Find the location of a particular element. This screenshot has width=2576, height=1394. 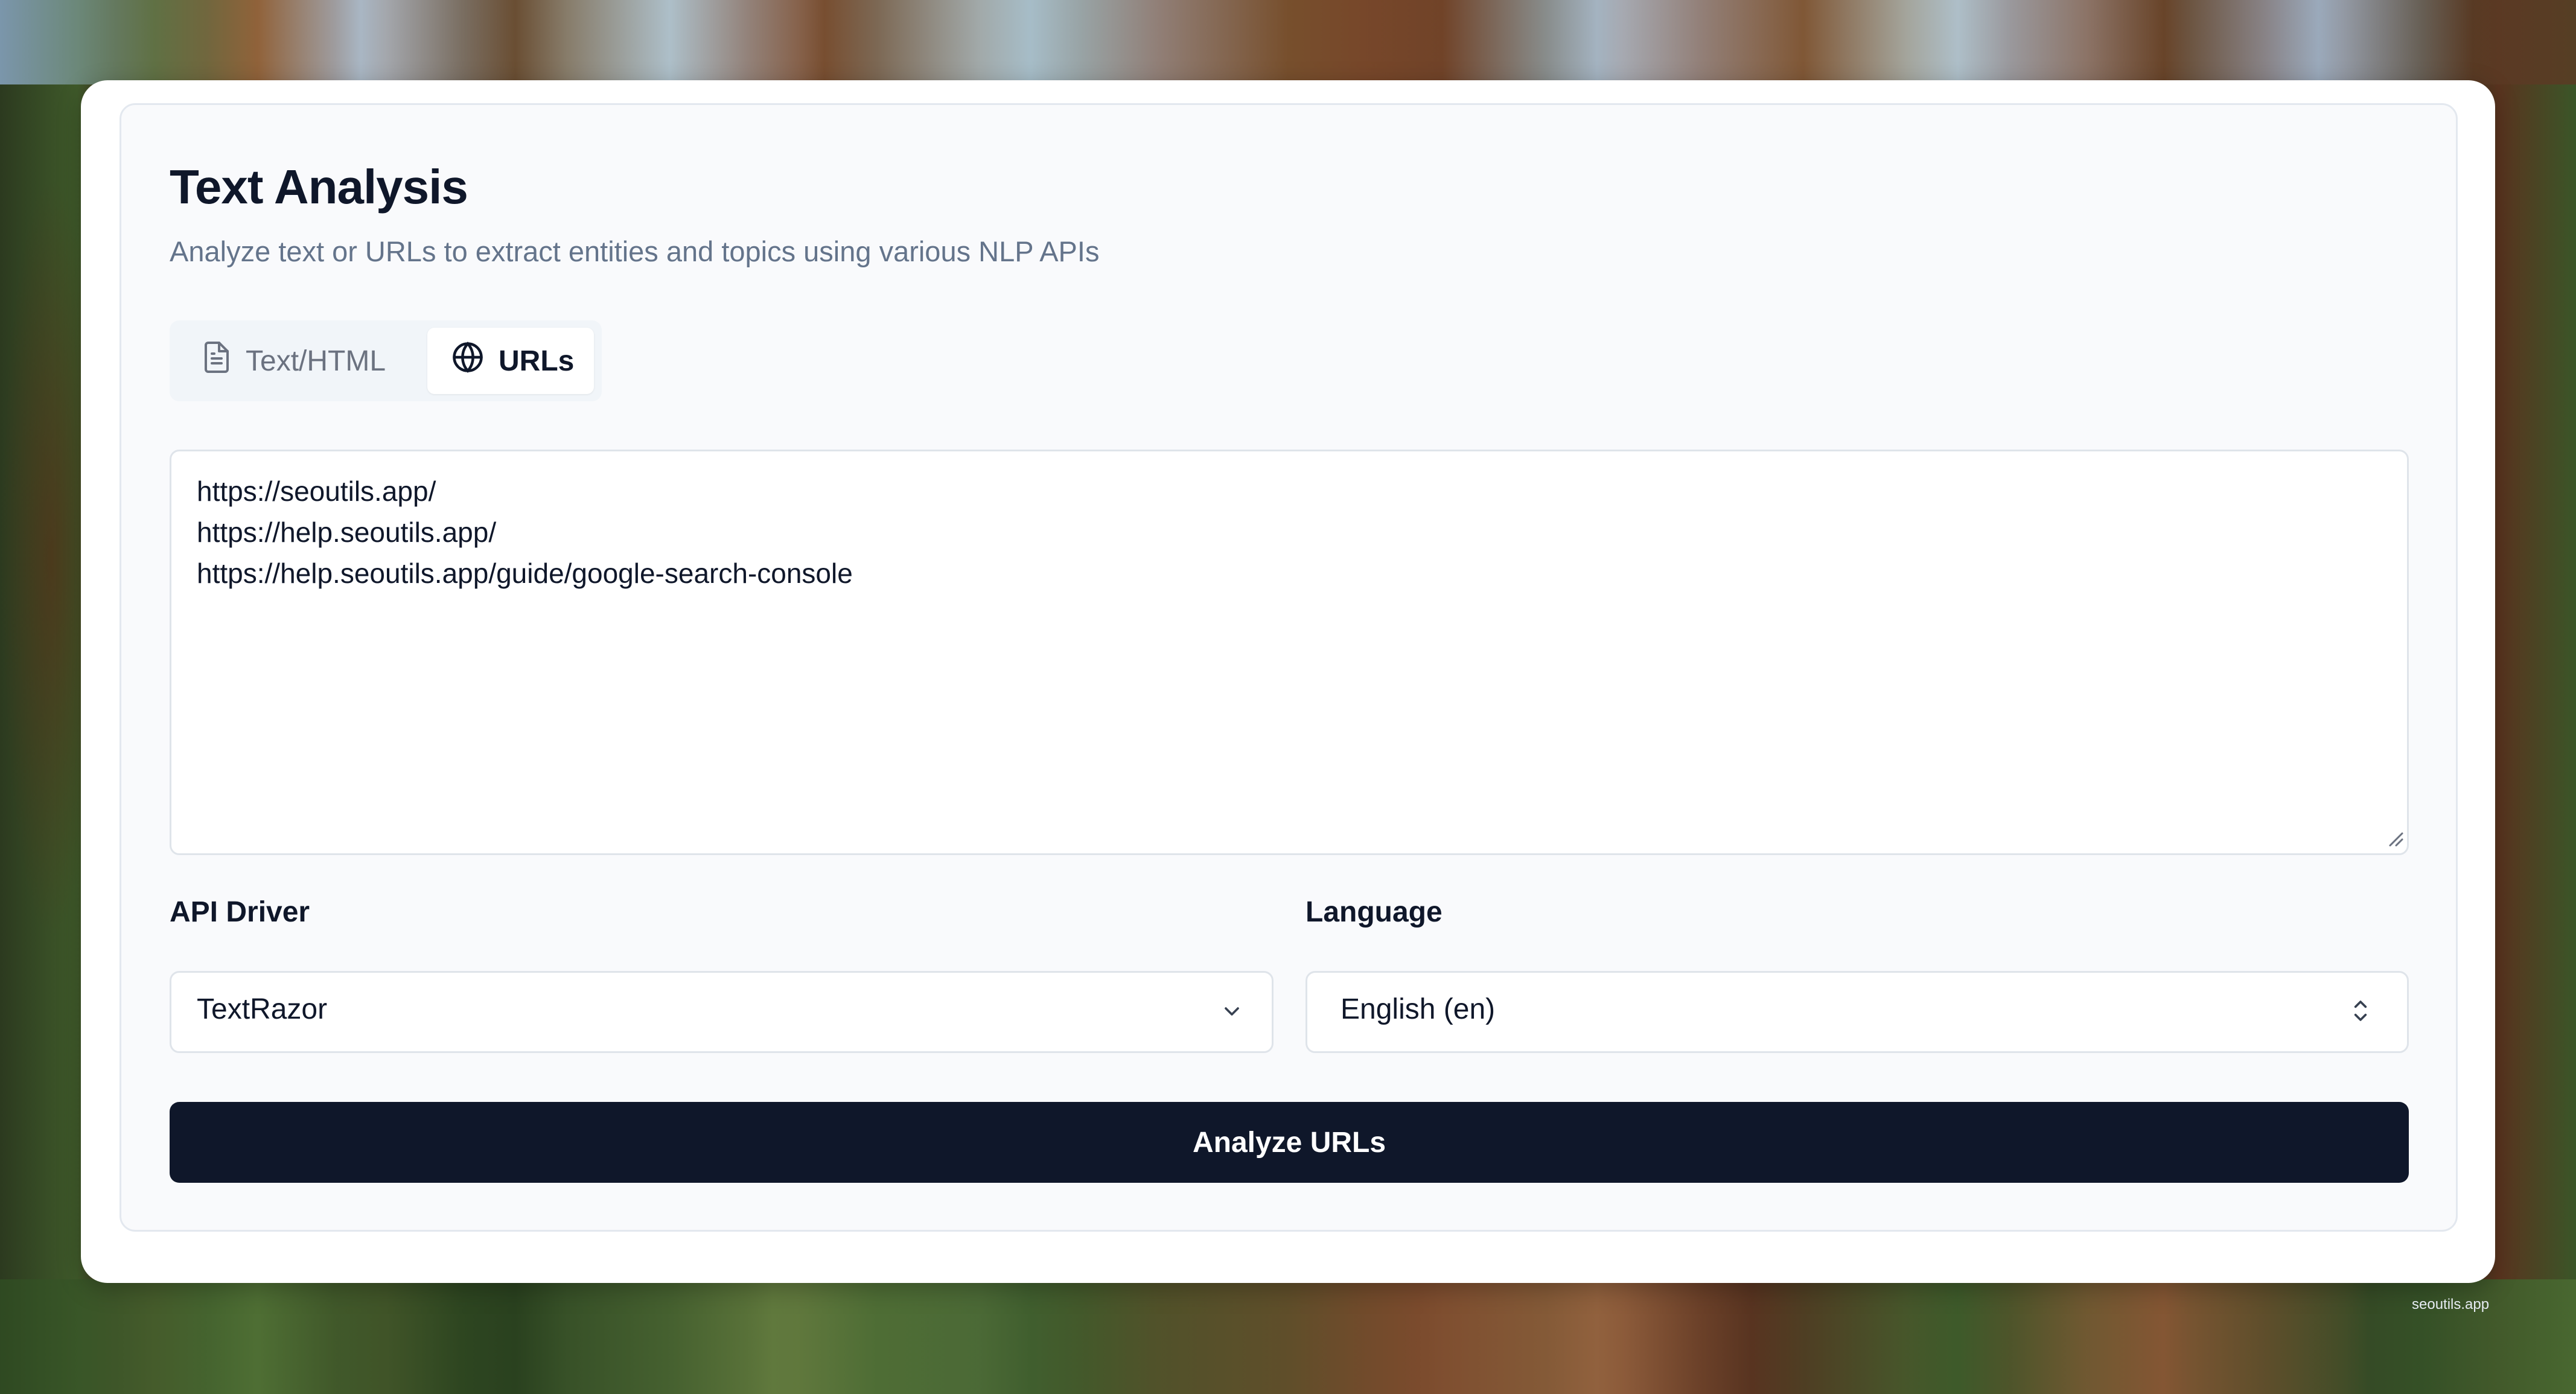

chevron-down-icon is located at coordinates (1232, 1012).